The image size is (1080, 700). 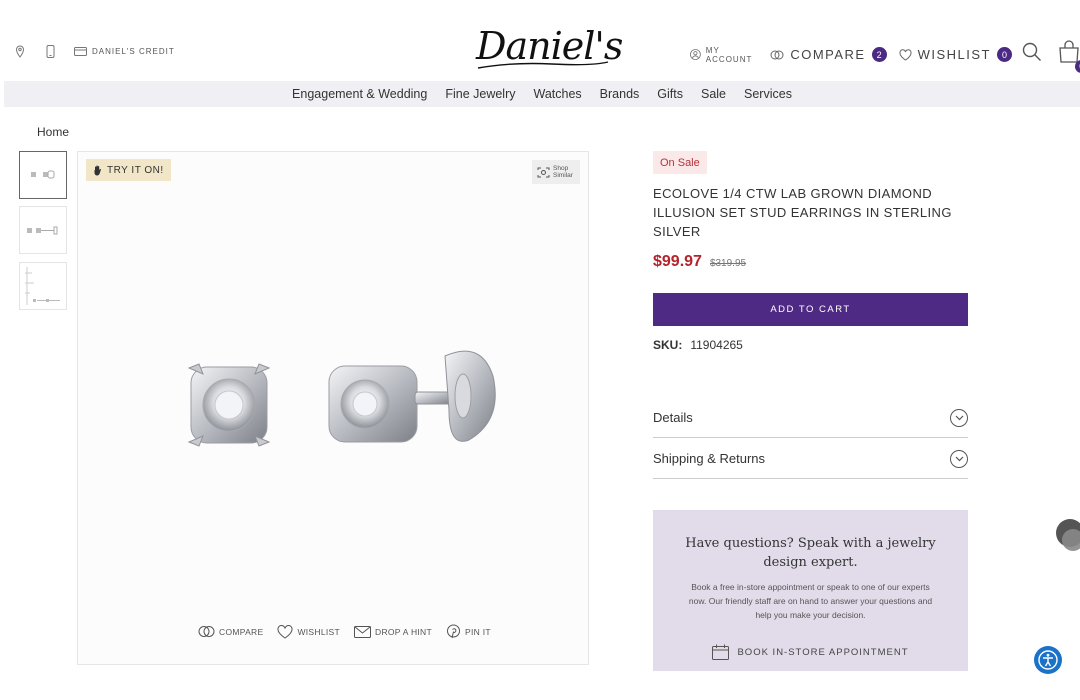 I want to click on try-it-on-button: TRY IT ON!, so click(x=128, y=170).